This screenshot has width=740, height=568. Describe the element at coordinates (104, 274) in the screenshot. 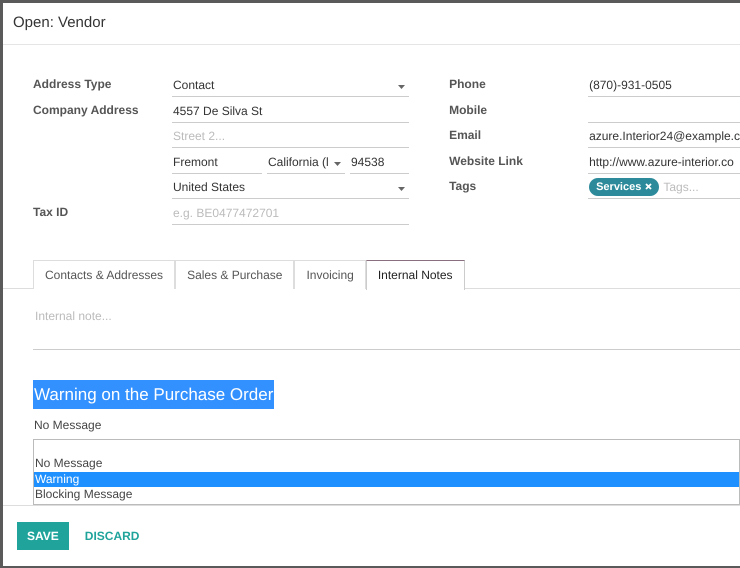

I see `tab: Contacts & Addresses` at that location.